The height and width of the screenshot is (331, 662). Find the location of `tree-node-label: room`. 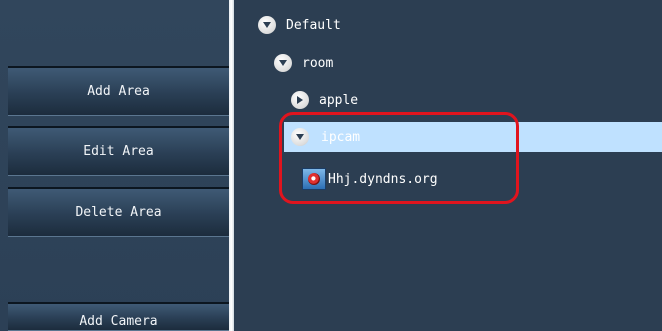

tree-node-label: room is located at coordinates (318, 63).